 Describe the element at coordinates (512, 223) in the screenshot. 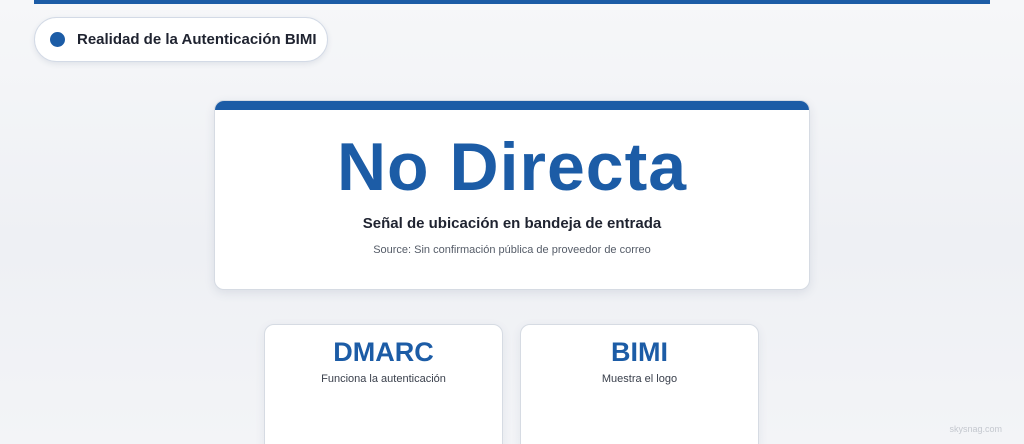

I see `hero-subtitle: Señal de ubicación en bandeja de entrada` at that location.